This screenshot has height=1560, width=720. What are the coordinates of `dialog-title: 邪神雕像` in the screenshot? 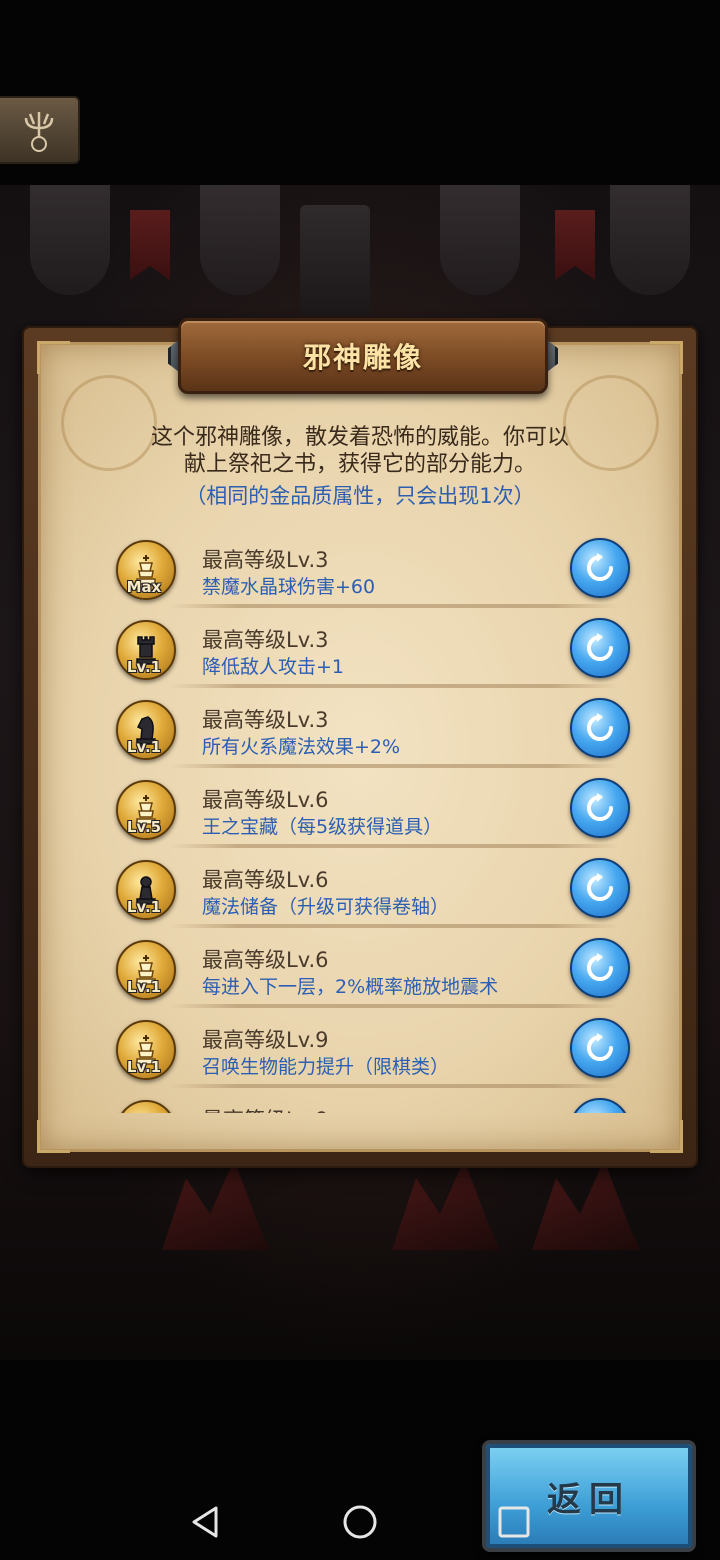 It's located at (362, 357).